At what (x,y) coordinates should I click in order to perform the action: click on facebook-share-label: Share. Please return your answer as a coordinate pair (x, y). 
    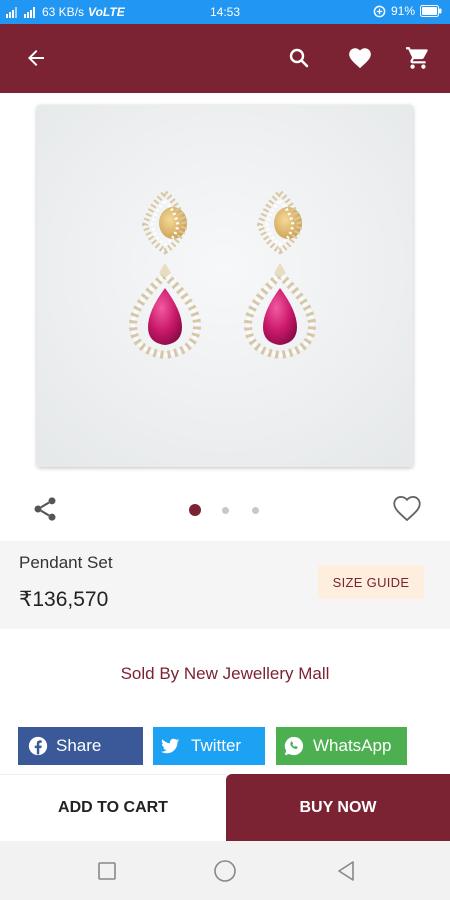
    Looking at the image, I should click on (79, 745).